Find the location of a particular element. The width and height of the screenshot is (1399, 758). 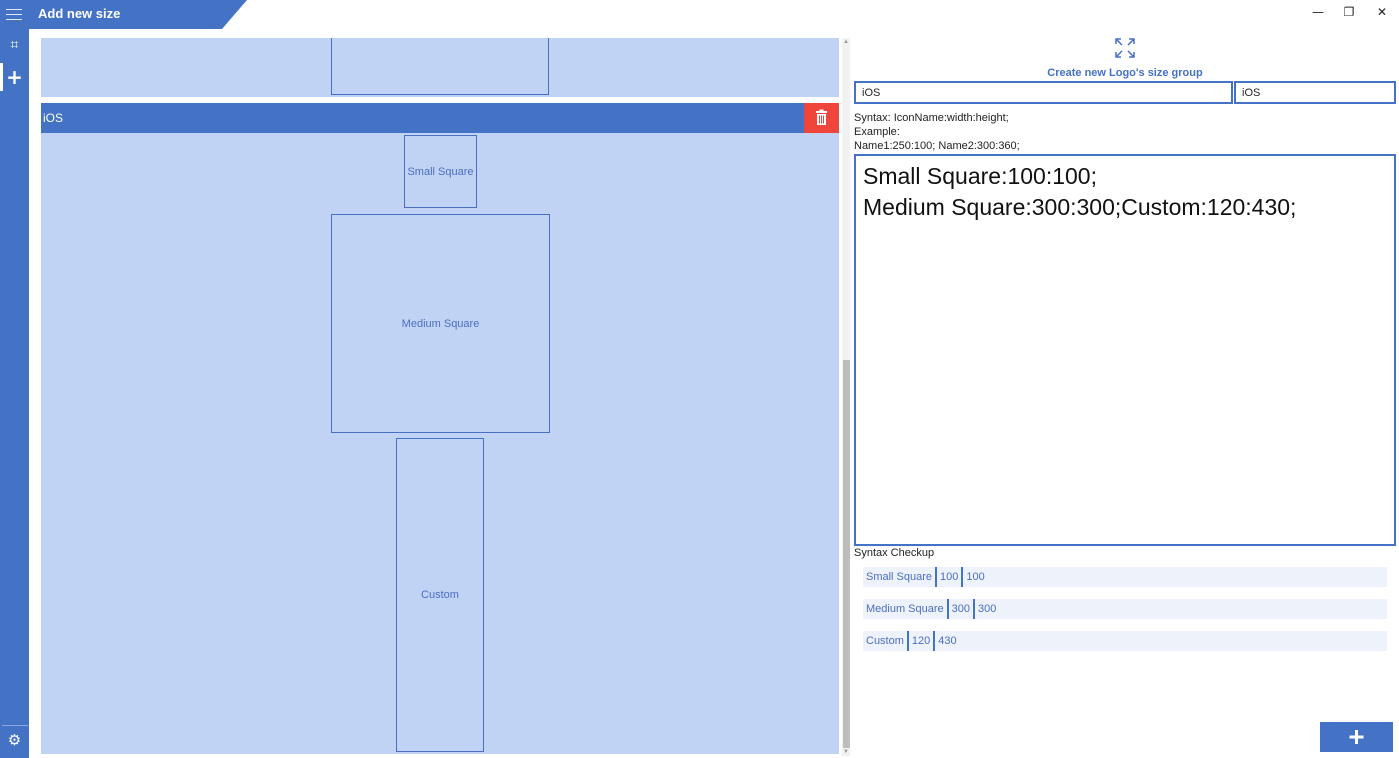

create-group-label: Create new Logo's size group is located at coordinates (1125, 73).